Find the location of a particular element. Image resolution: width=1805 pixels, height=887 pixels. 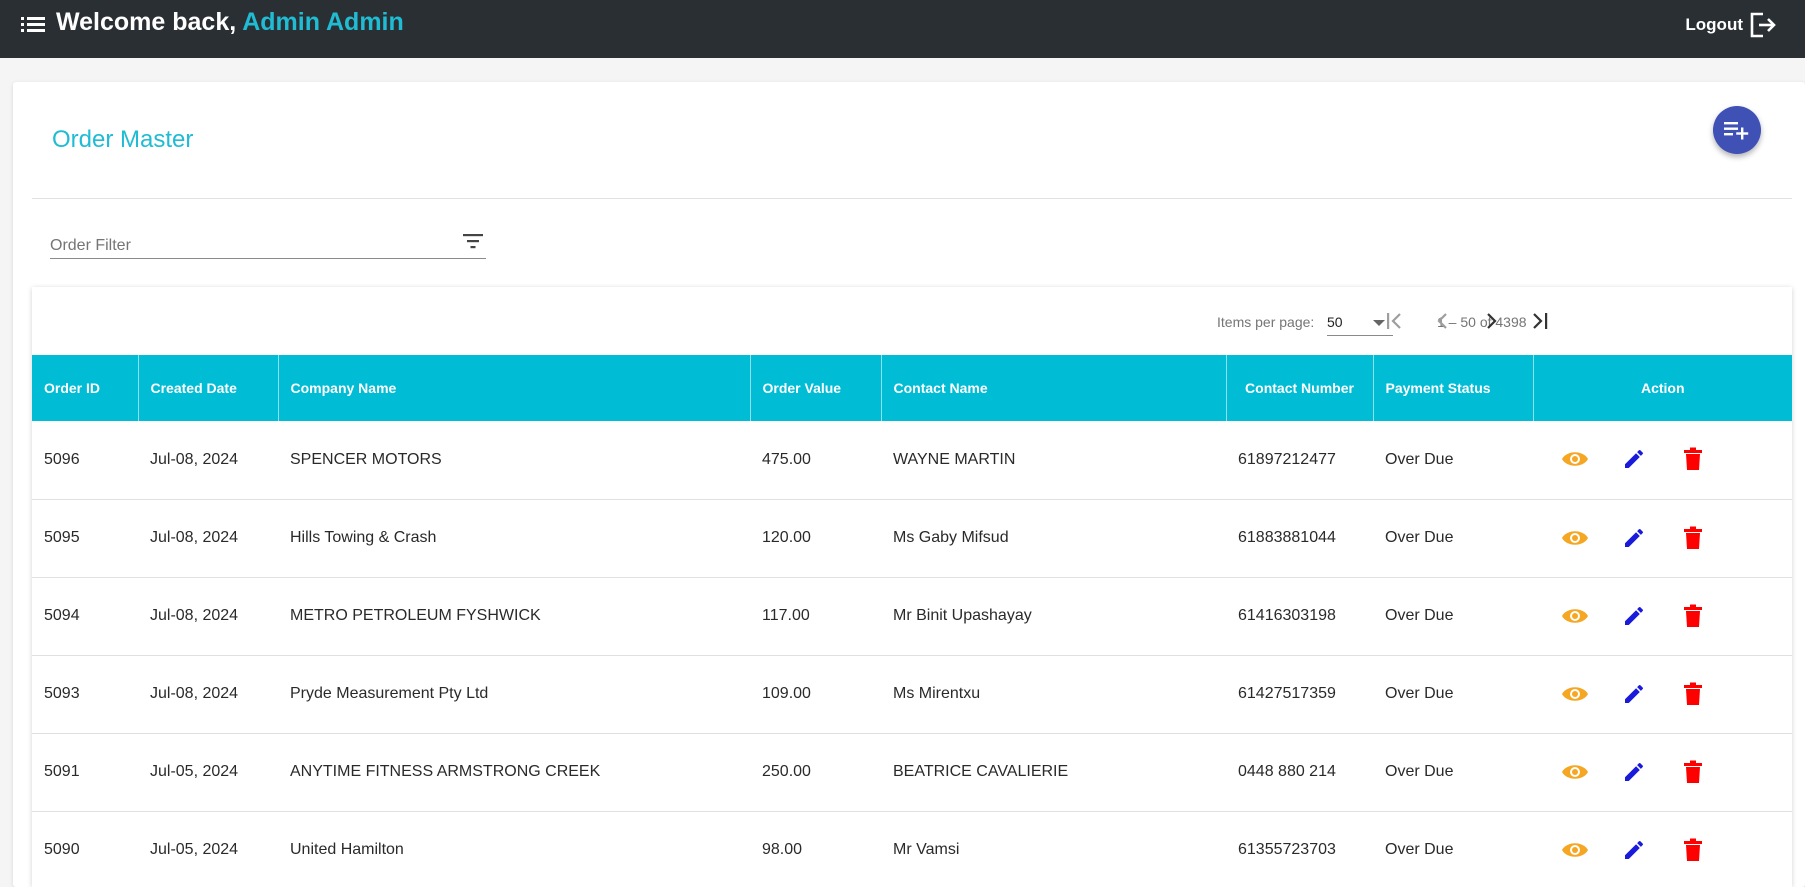

contact-name-cell: Ms Mirentxu is located at coordinates (937, 693).